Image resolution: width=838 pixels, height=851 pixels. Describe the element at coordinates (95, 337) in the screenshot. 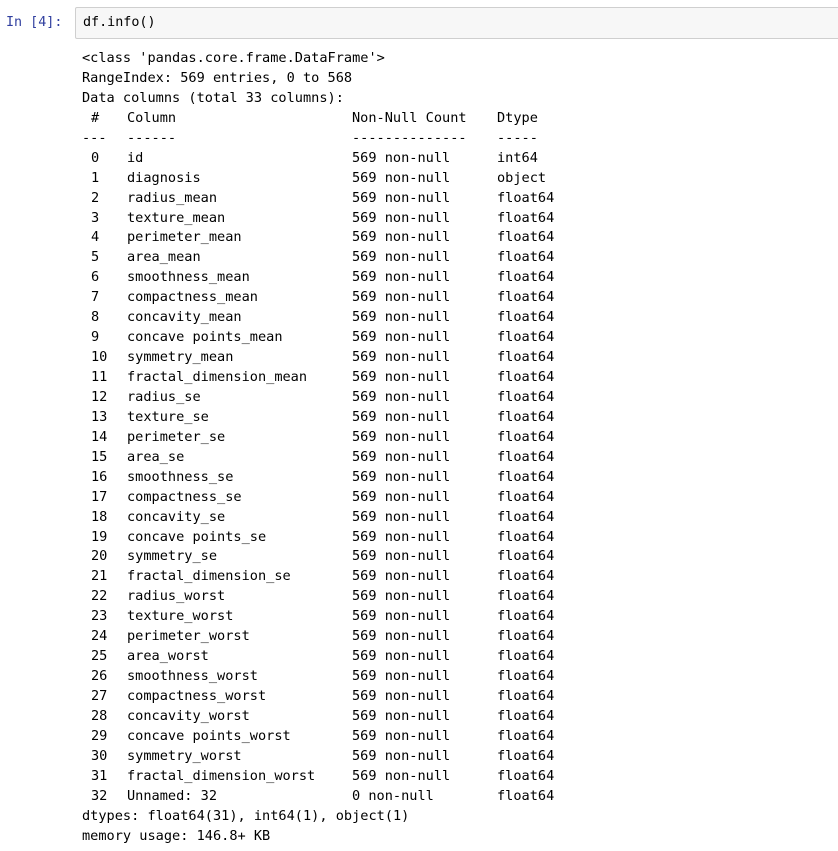

I see `row-num: 9` at that location.